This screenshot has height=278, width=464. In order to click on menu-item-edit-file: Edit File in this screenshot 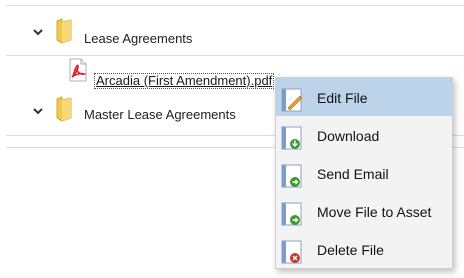, I will do `click(364, 97)`.